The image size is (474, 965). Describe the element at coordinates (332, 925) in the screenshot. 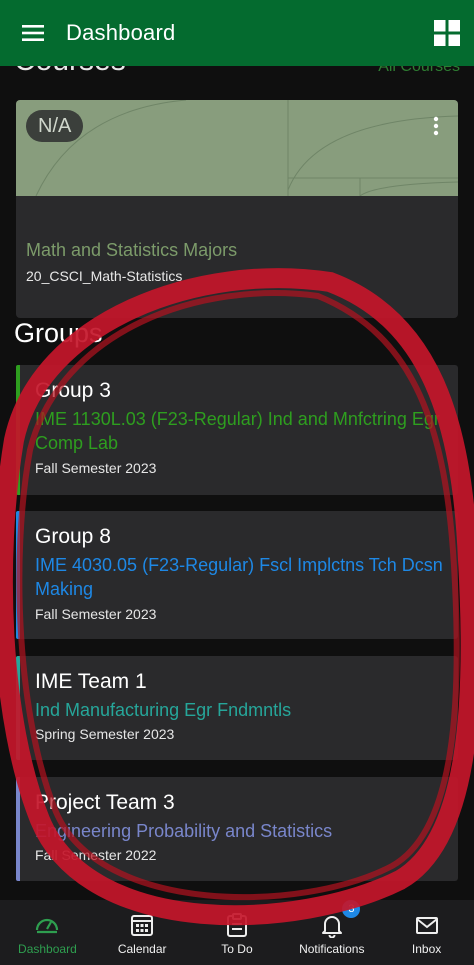

I see `bell-icon` at that location.